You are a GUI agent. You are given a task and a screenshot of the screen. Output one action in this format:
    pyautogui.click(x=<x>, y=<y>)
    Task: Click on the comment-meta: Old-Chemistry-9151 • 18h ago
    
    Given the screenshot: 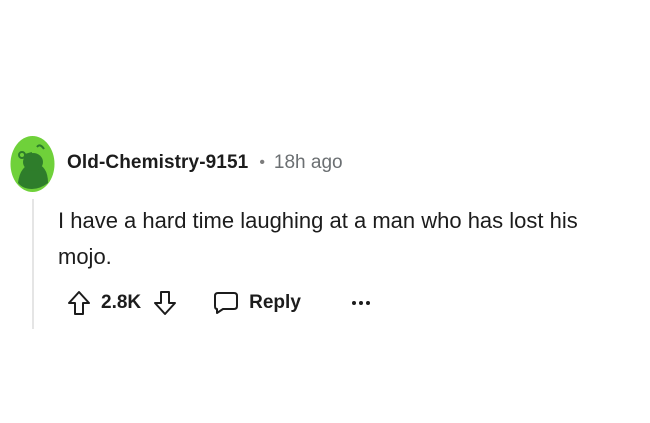 What is the action you would take?
    pyautogui.click(x=205, y=163)
    